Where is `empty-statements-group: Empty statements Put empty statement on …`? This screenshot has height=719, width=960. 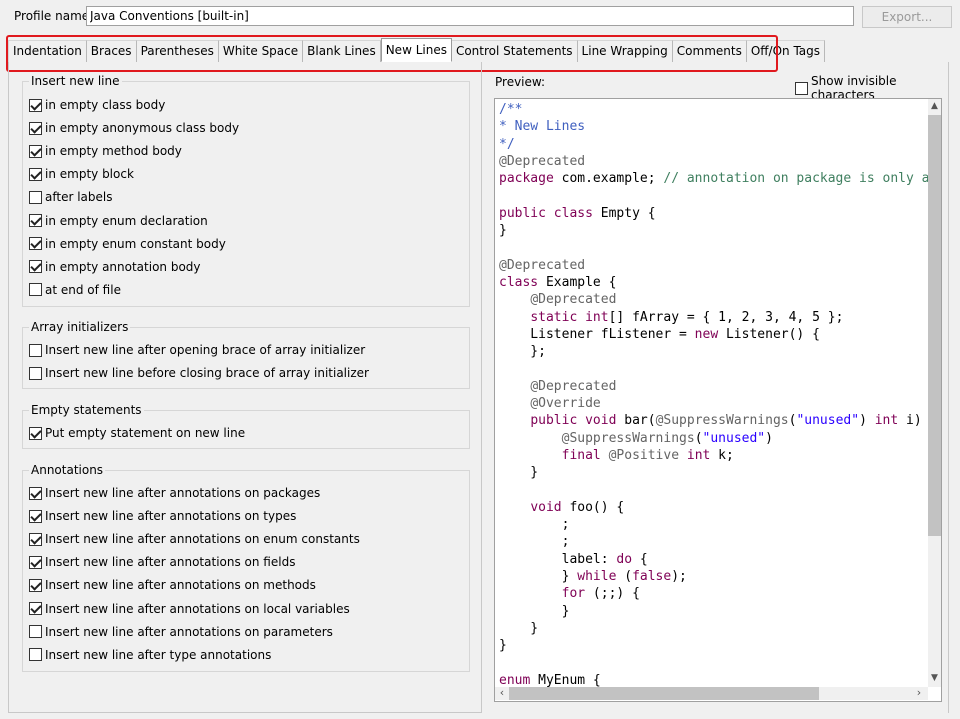
empty-statements-group: Empty statements Put empty statement on … is located at coordinates (246, 426).